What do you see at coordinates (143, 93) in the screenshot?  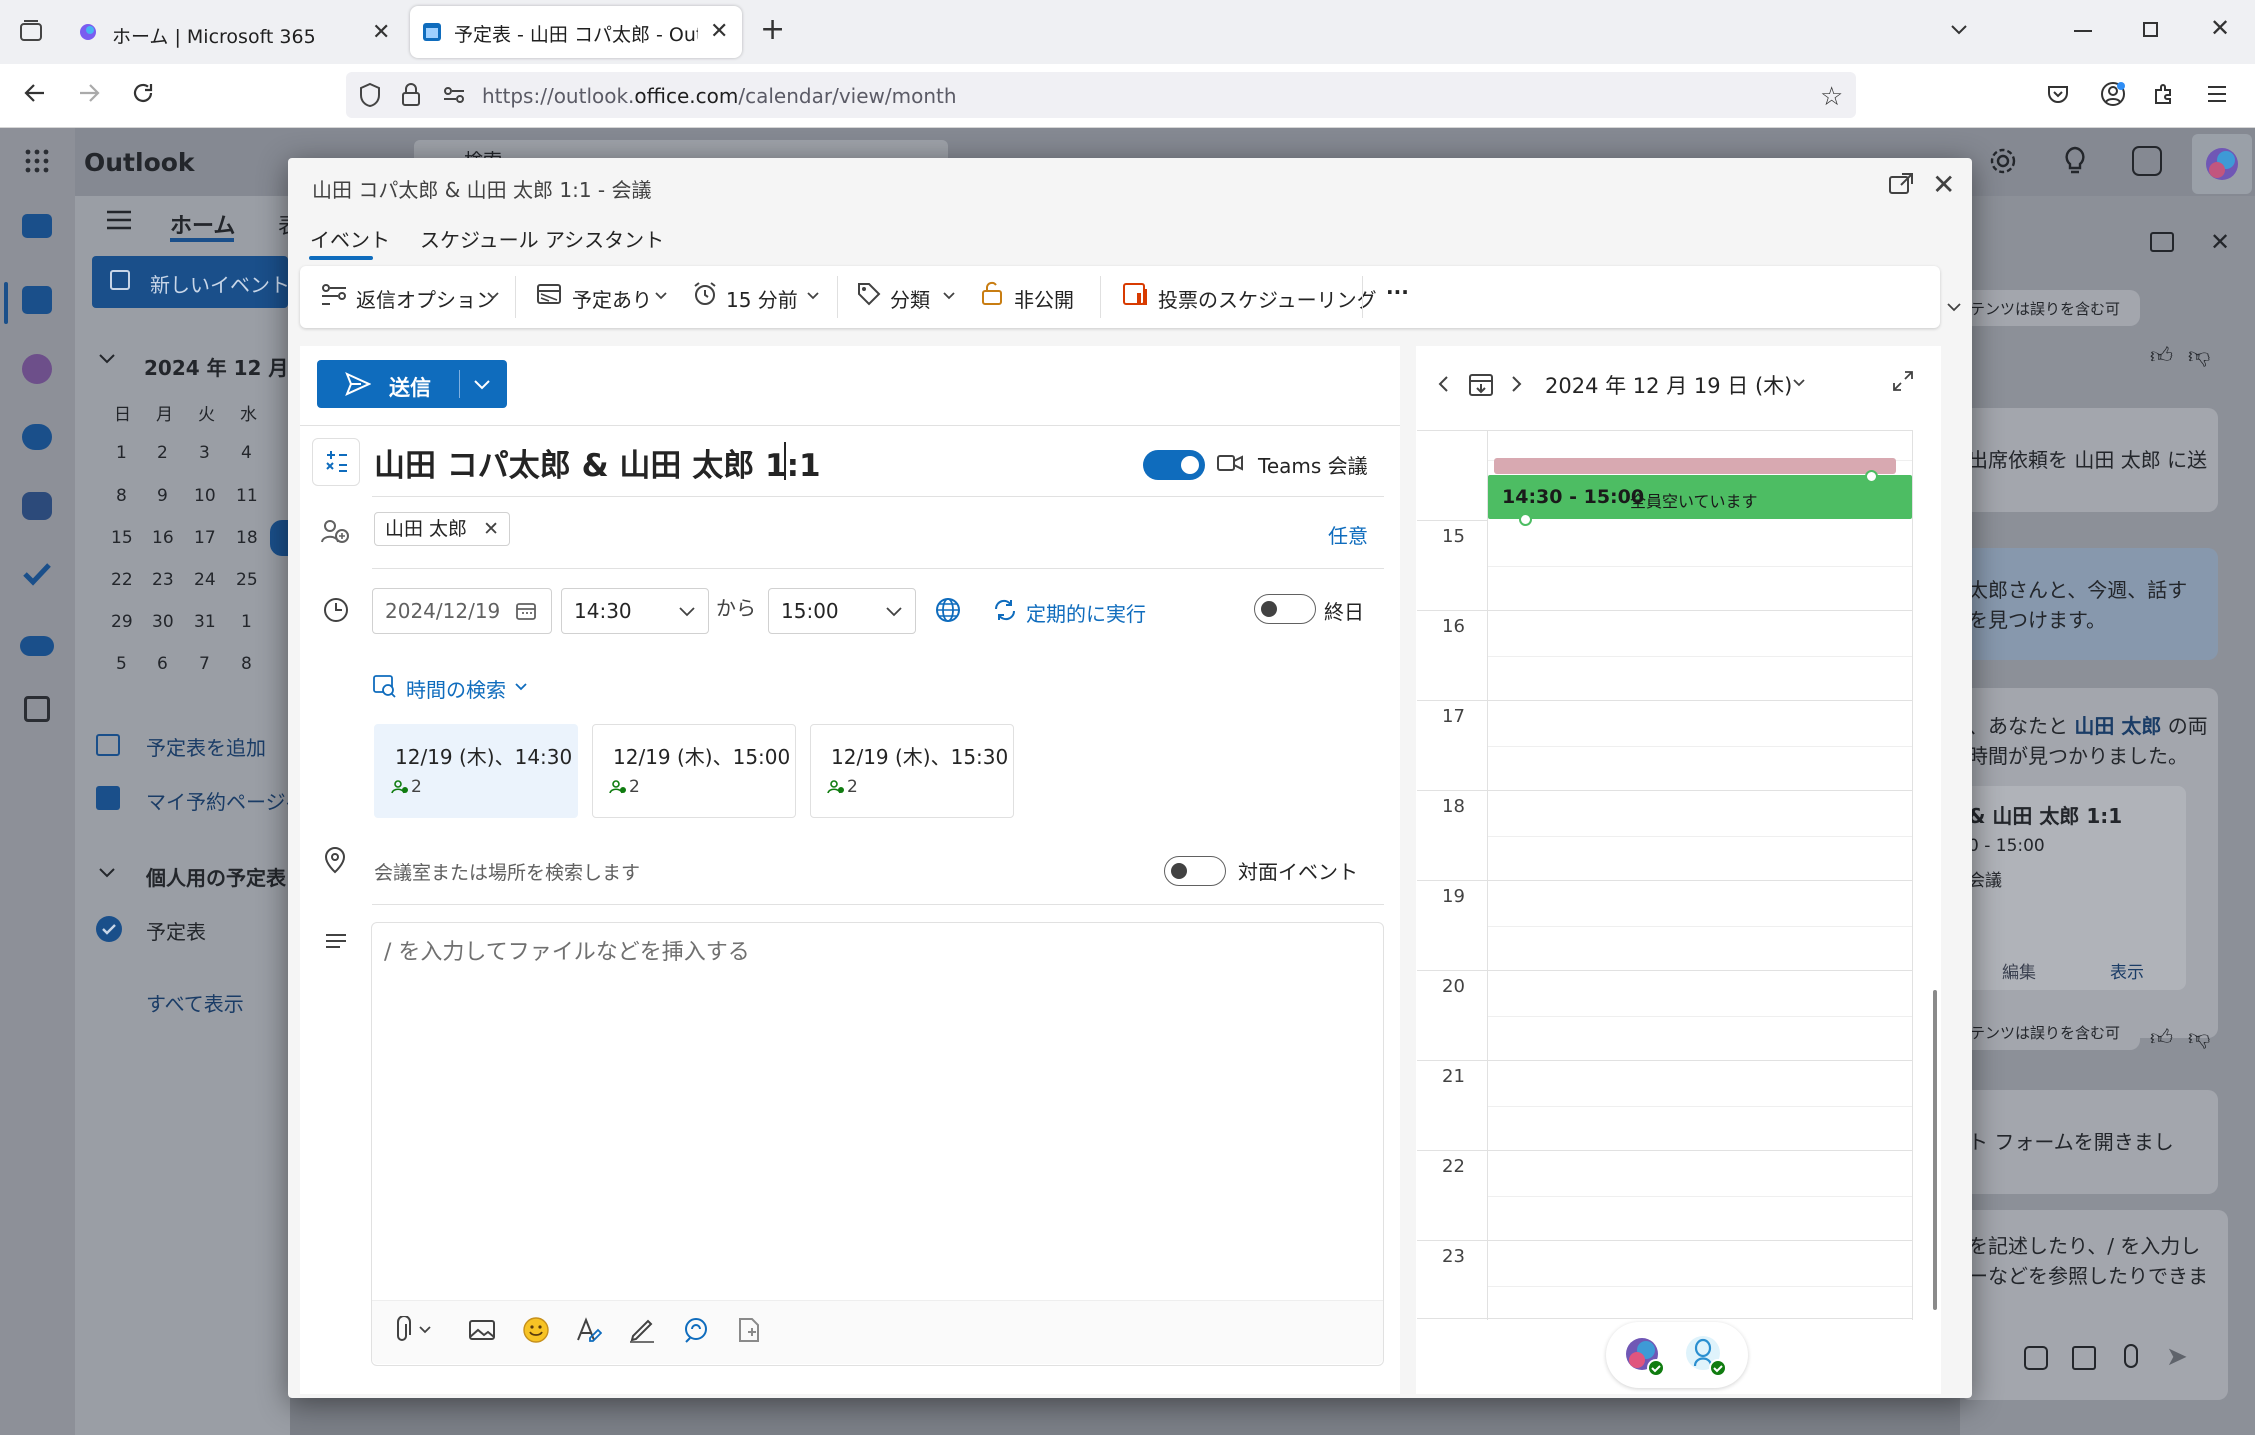 I see `reload-icon` at bounding box center [143, 93].